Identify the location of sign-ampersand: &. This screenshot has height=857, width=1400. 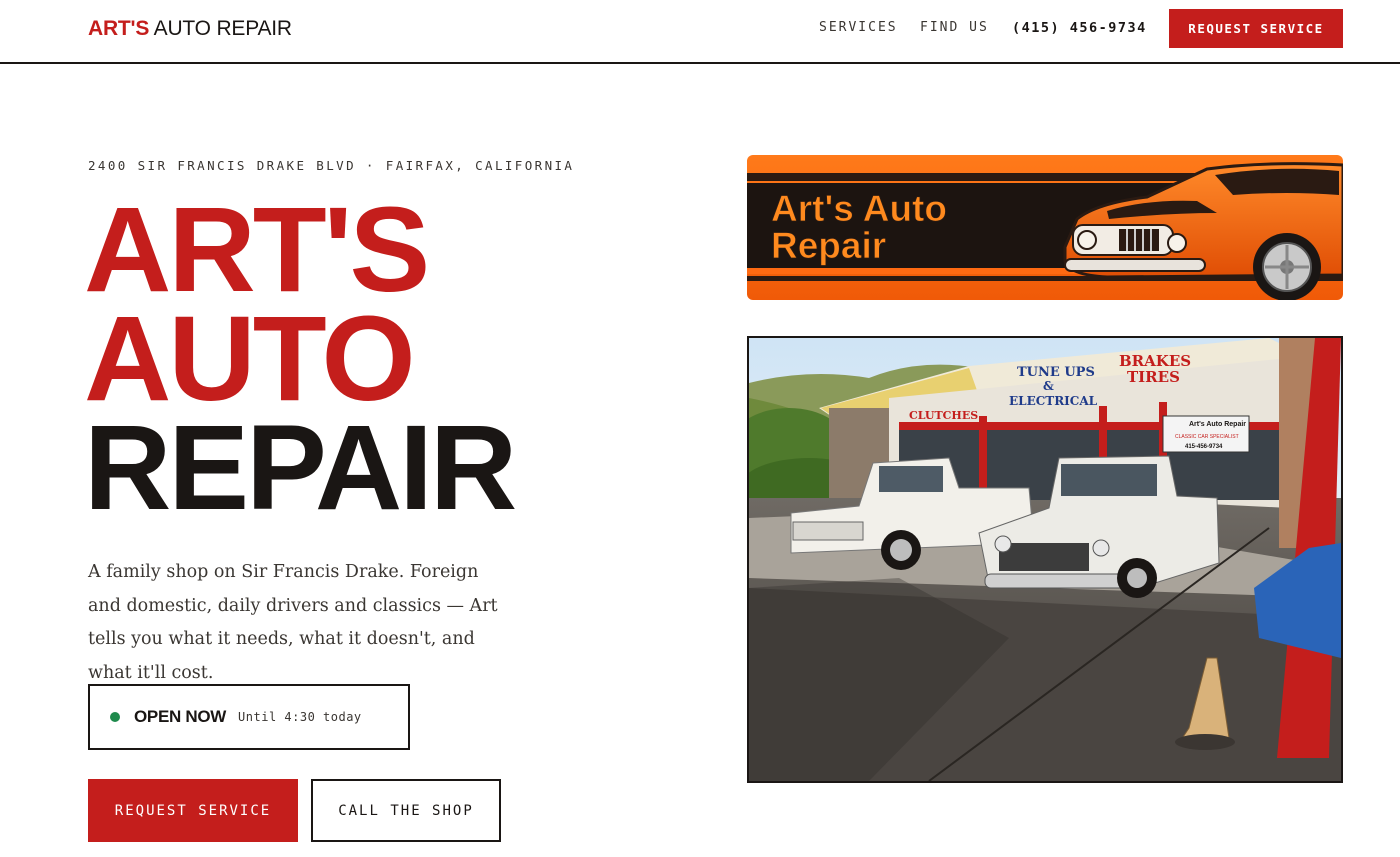
(1048, 386).